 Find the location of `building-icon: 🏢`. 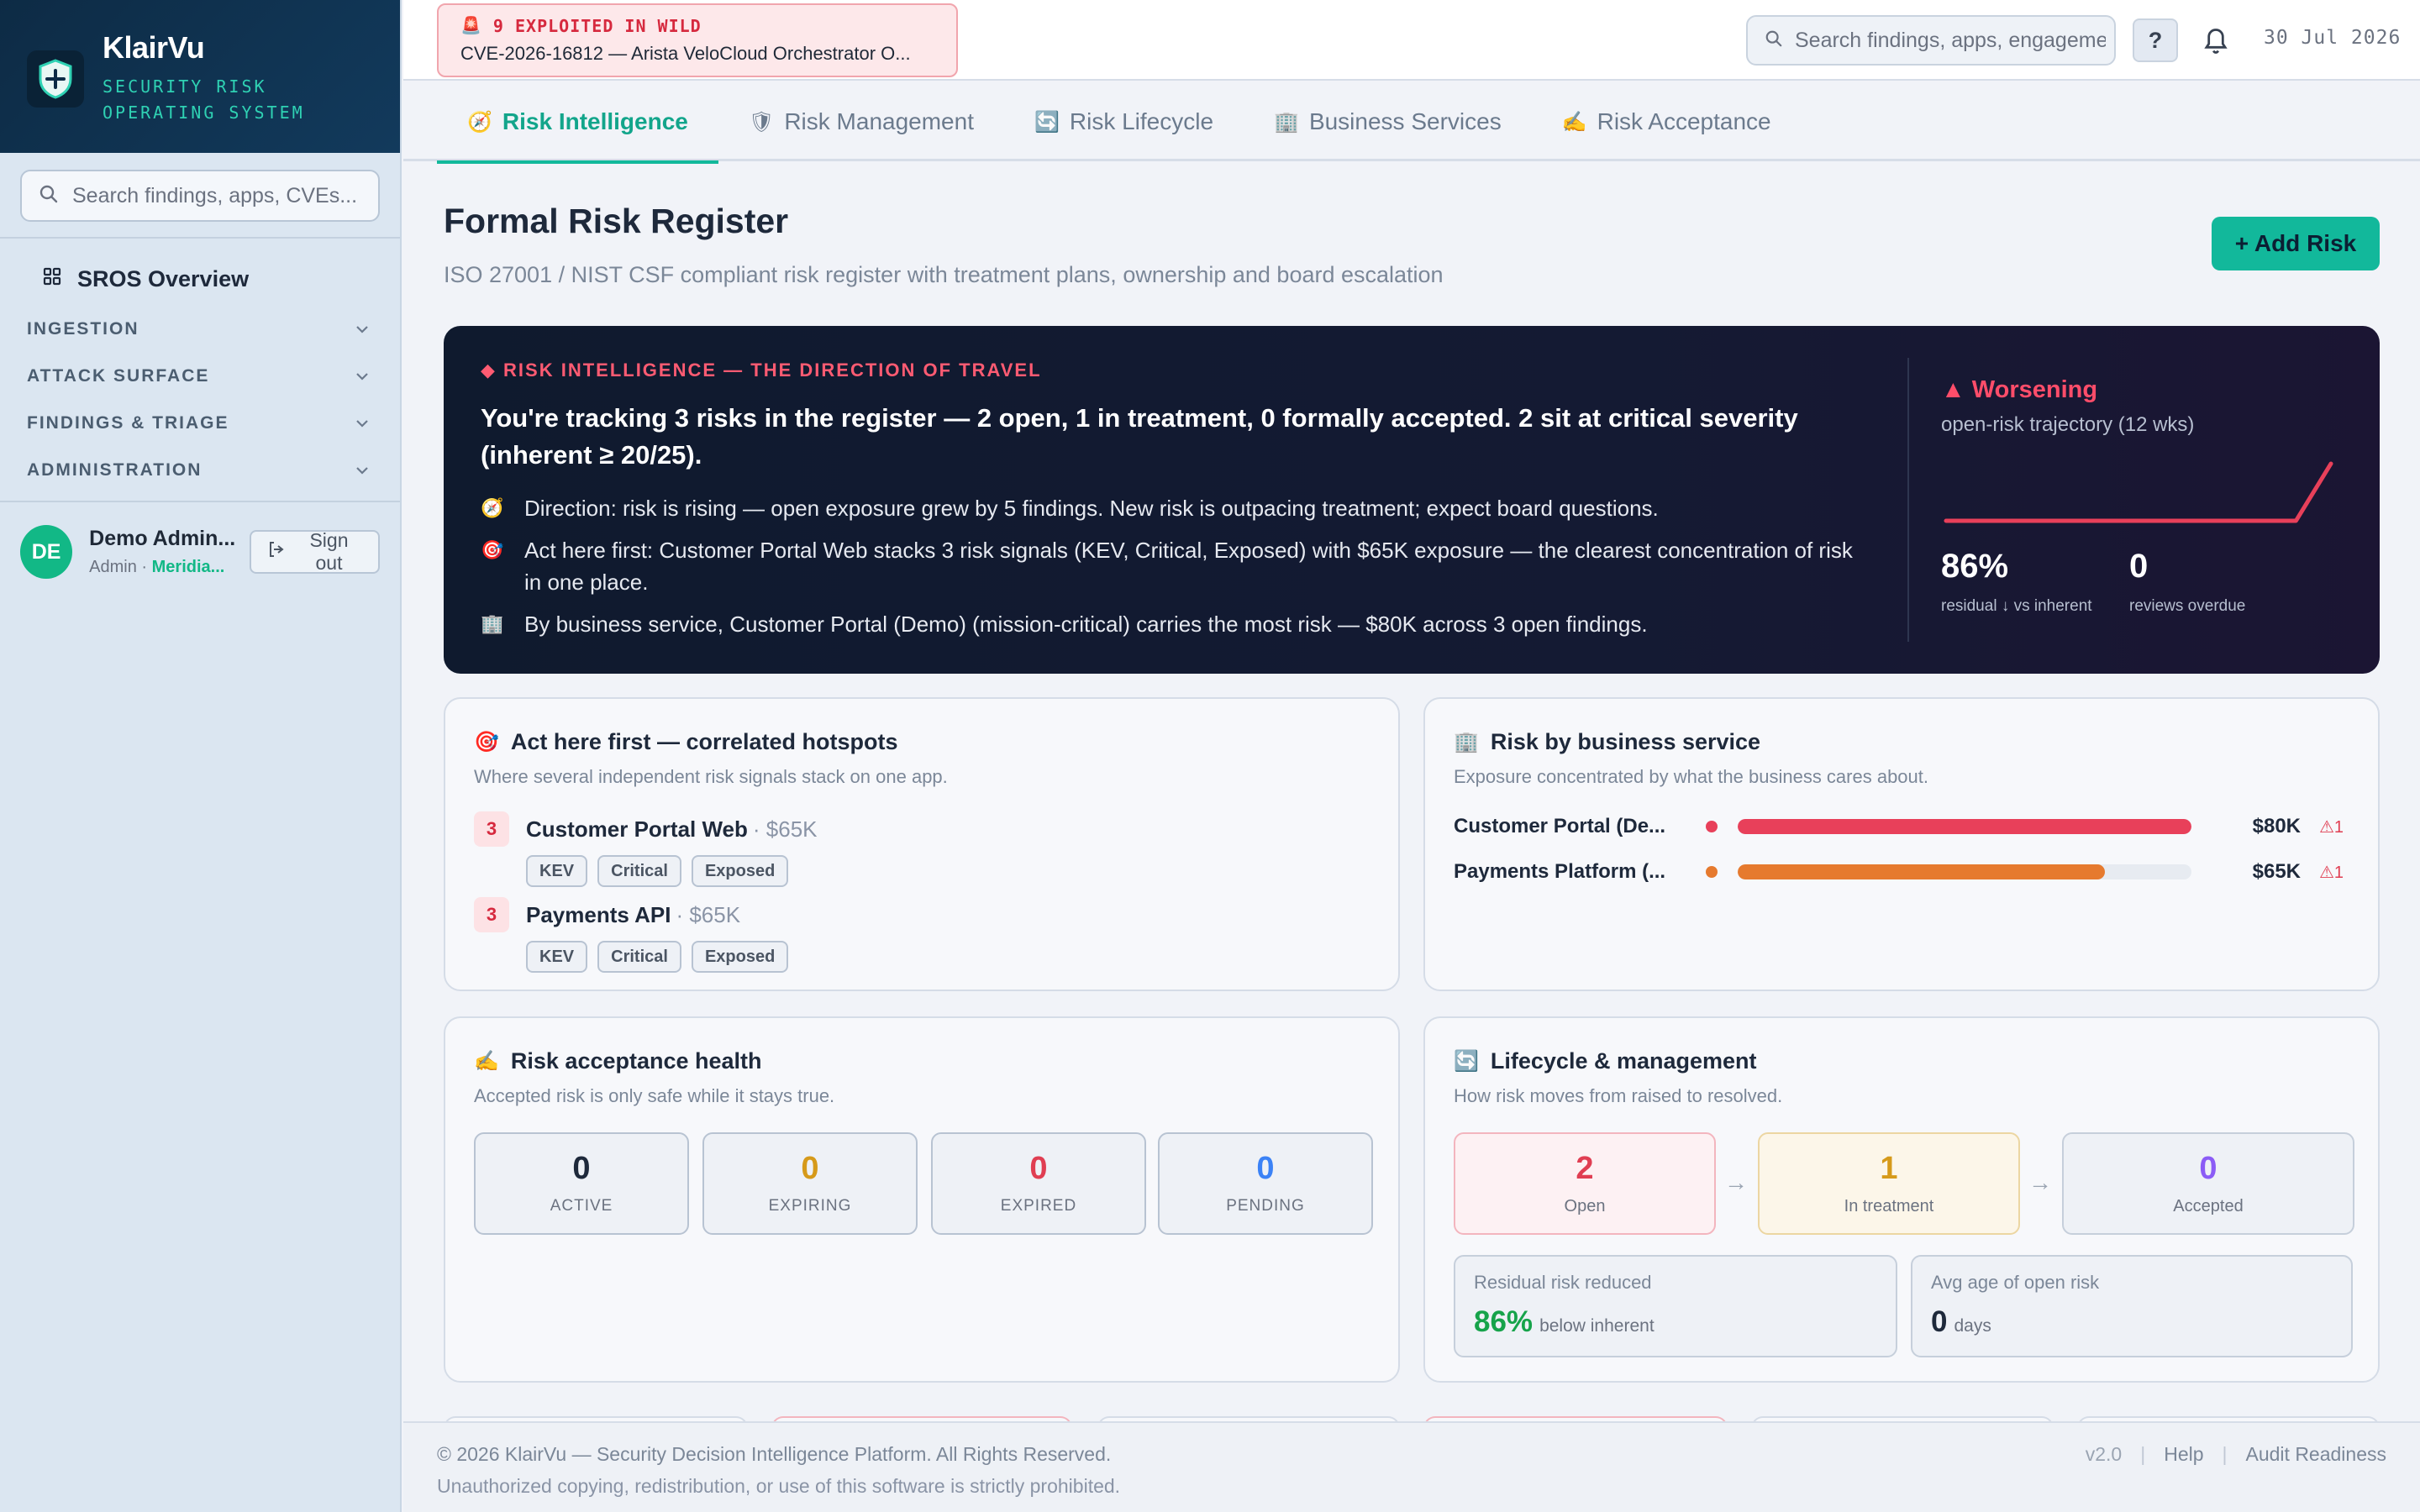

building-icon: 🏢 is located at coordinates (1467, 742).